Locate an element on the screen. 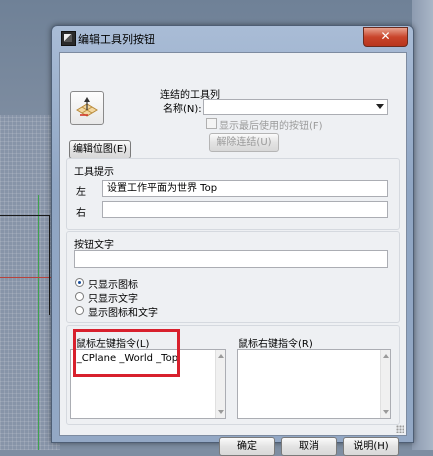 This screenshot has height=456, width=433. radio-icon-and-text-label: 显示图标和文字 is located at coordinates (123, 313).